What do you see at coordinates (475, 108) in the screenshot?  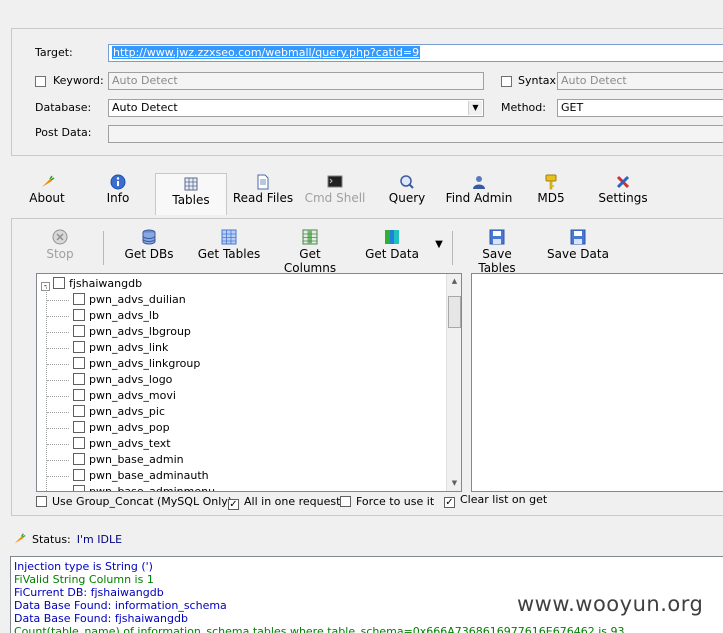 I see `chevron-down-icon: ▼` at bounding box center [475, 108].